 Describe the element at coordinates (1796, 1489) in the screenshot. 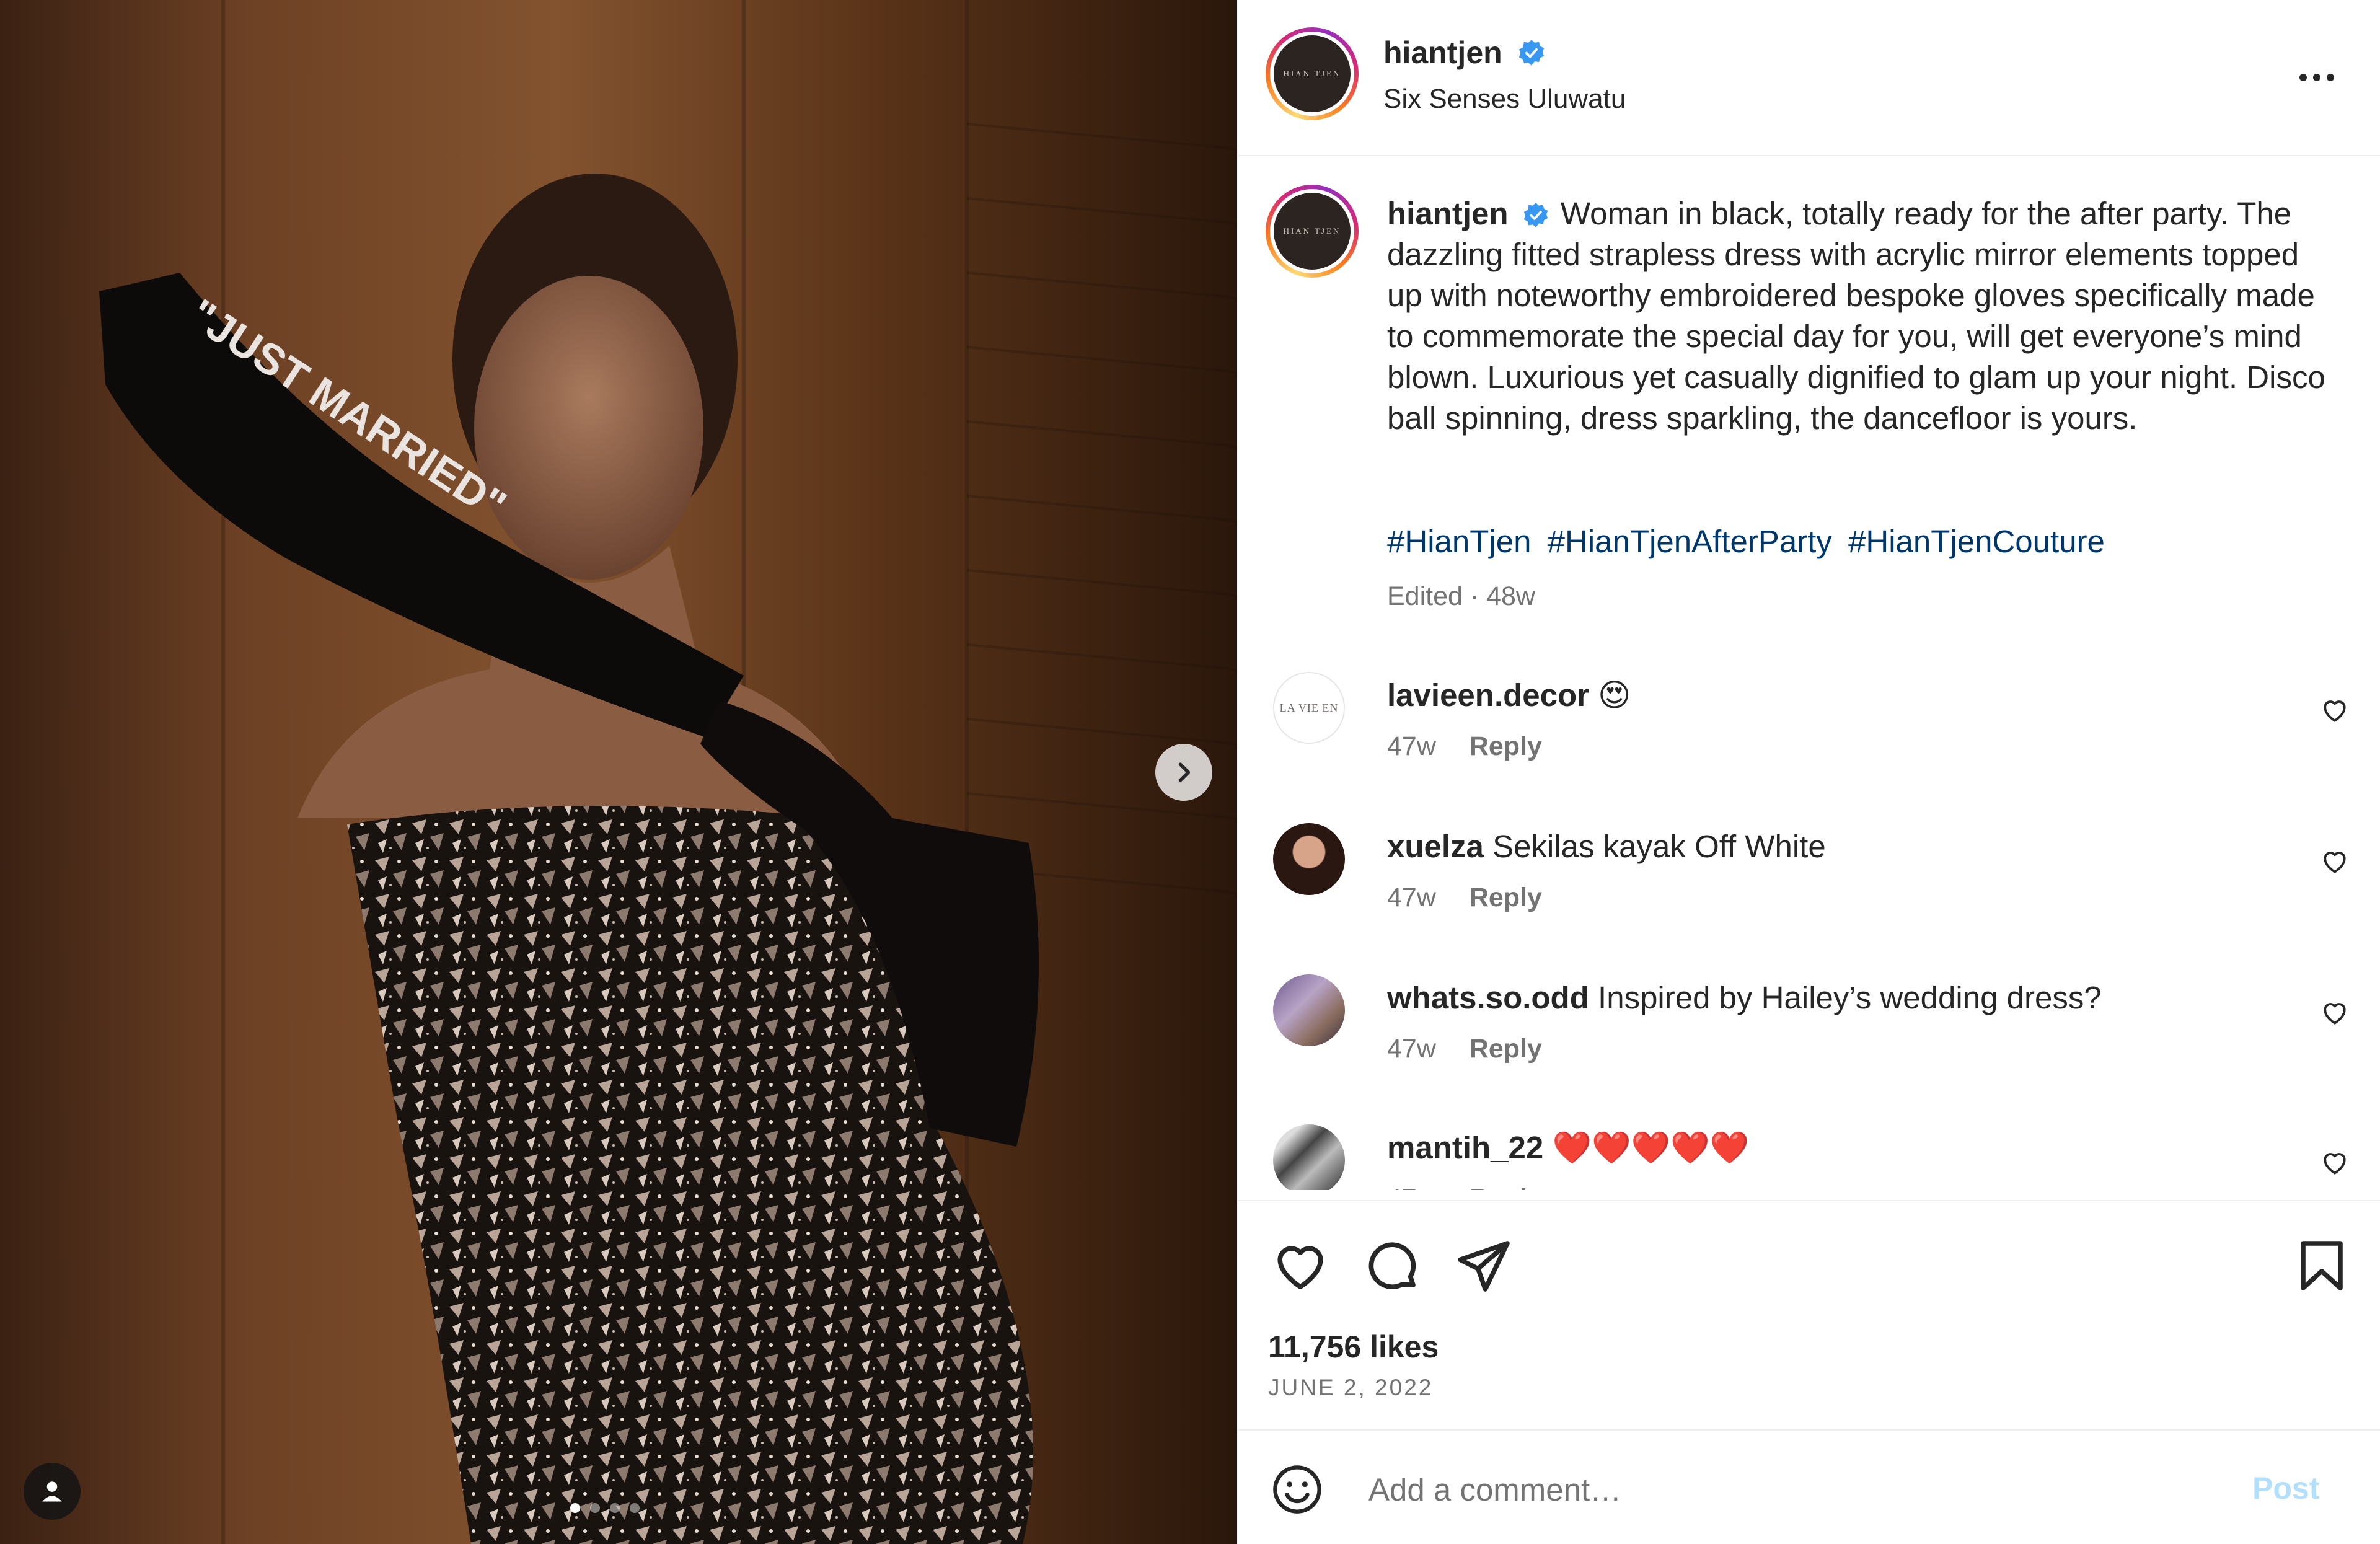

I see `comment-input` at that location.